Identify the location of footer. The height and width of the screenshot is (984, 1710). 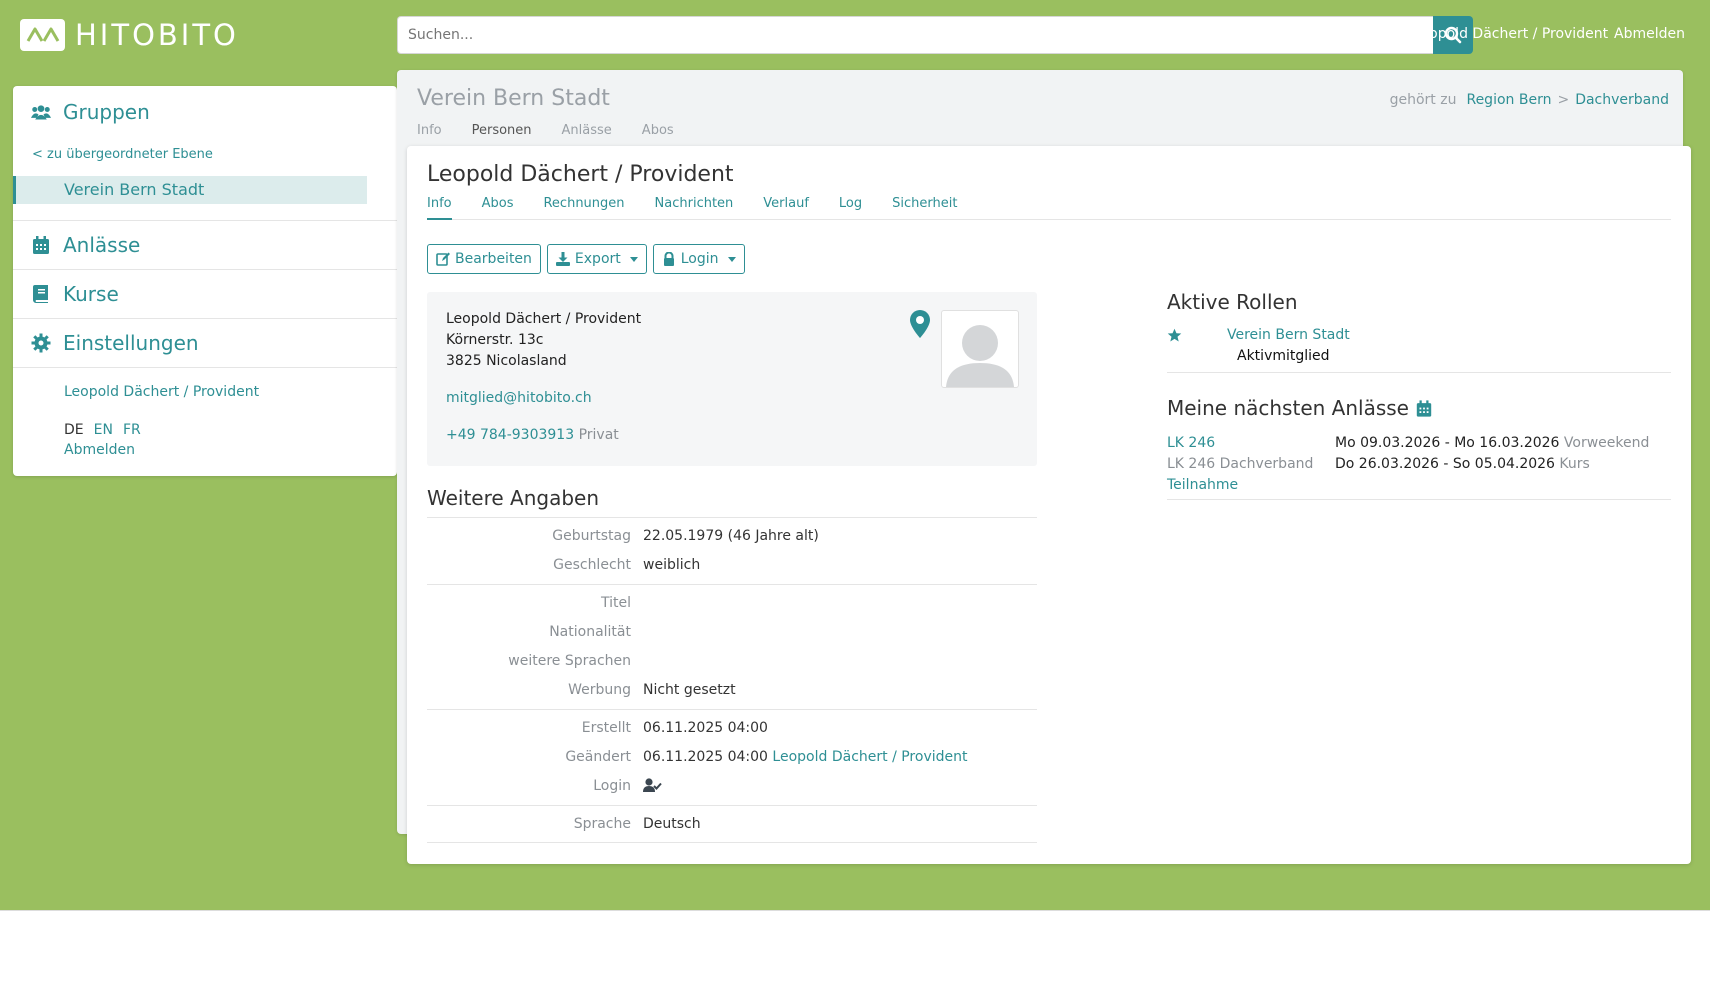
(855, 947).